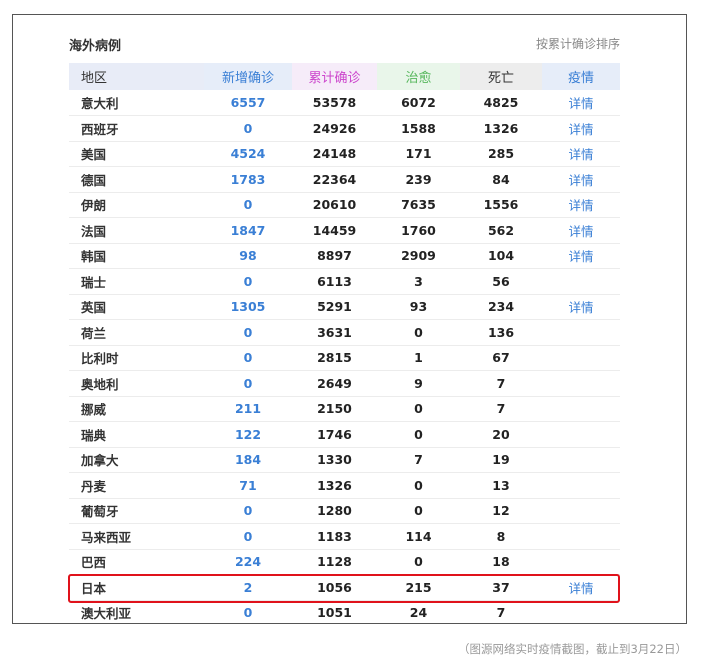  I want to click on cell-region: 伊朗, so click(136, 205).